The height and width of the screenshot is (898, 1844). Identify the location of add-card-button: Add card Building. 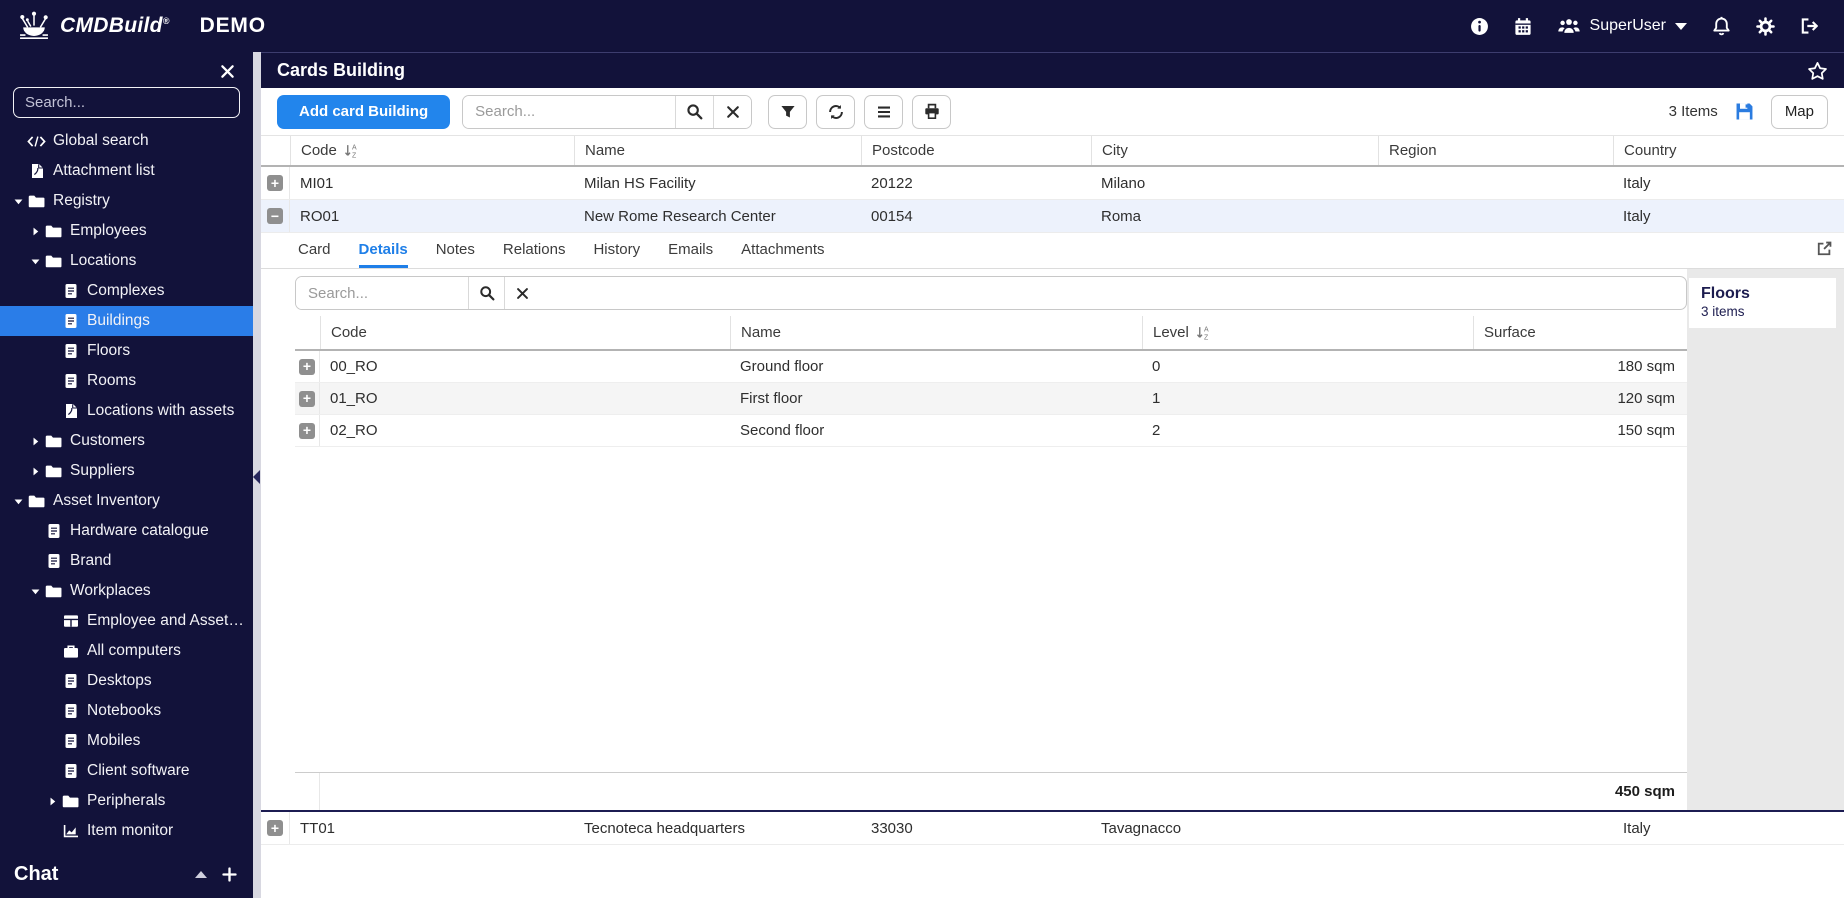
(364, 111).